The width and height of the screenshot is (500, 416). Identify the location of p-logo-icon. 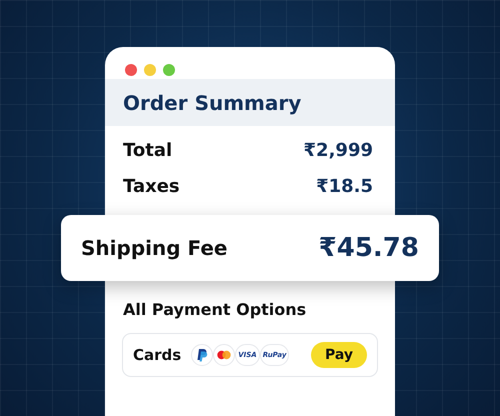
(202, 355).